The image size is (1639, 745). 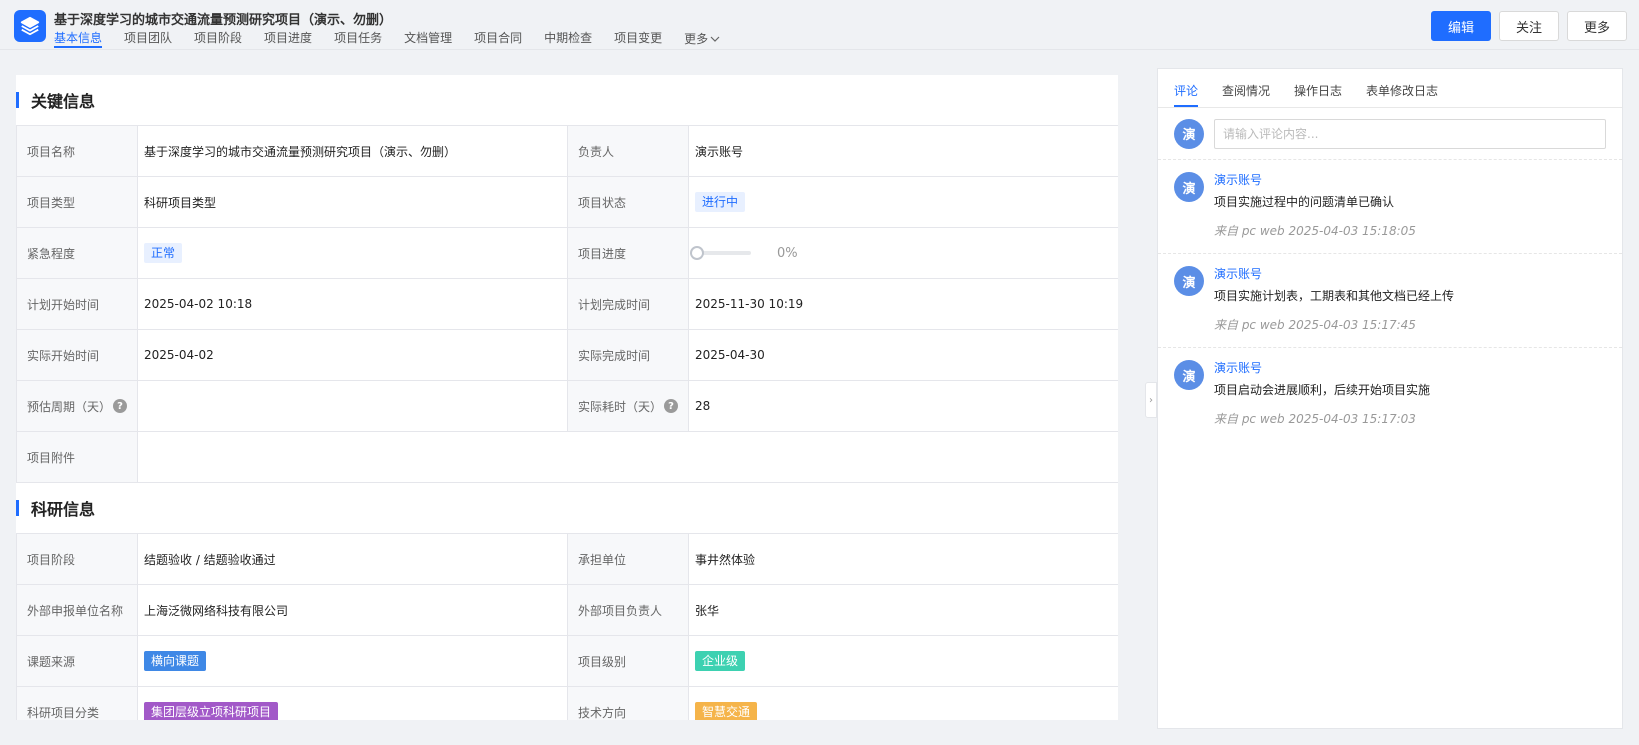 I want to click on ext-owner-value: 张华, so click(x=903, y=610).